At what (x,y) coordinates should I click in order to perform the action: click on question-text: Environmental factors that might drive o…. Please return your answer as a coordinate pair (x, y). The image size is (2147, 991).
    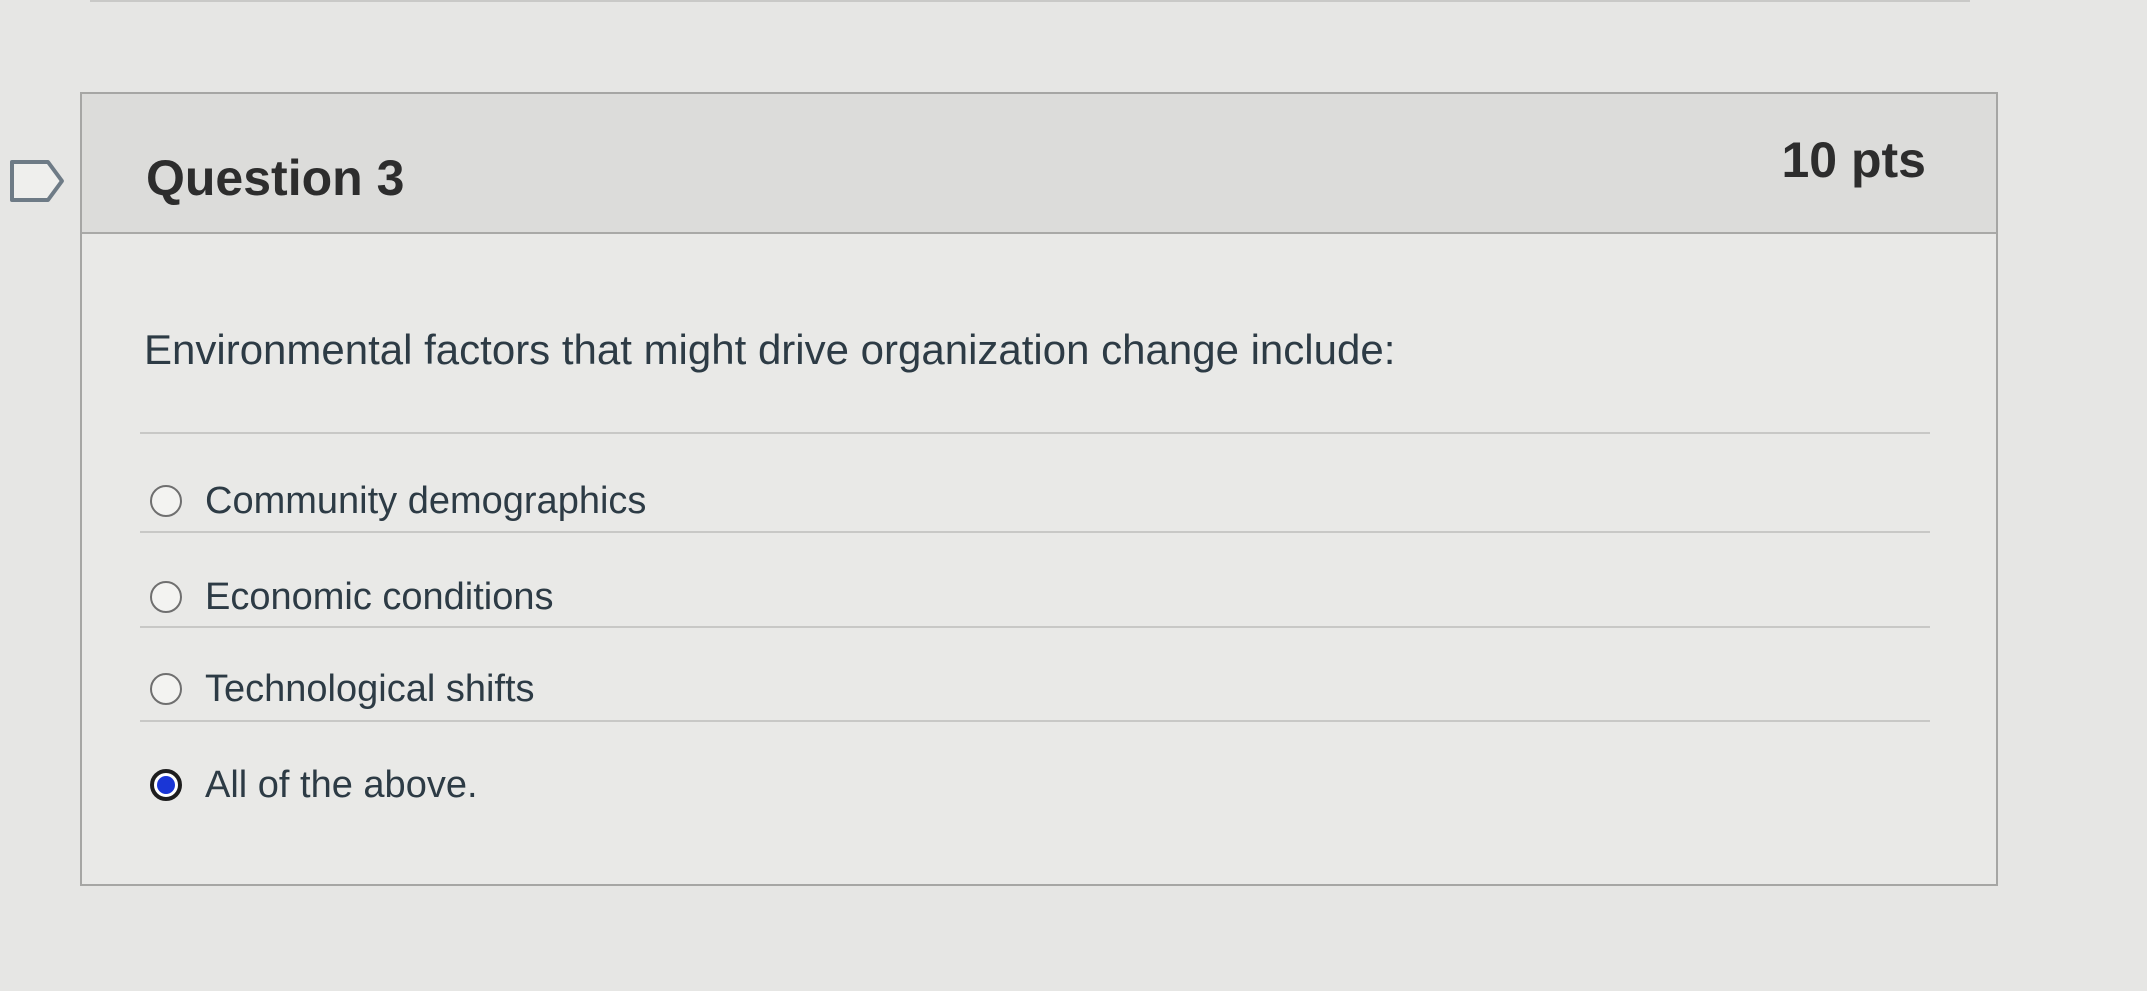
    Looking at the image, I should click on (770, 349).